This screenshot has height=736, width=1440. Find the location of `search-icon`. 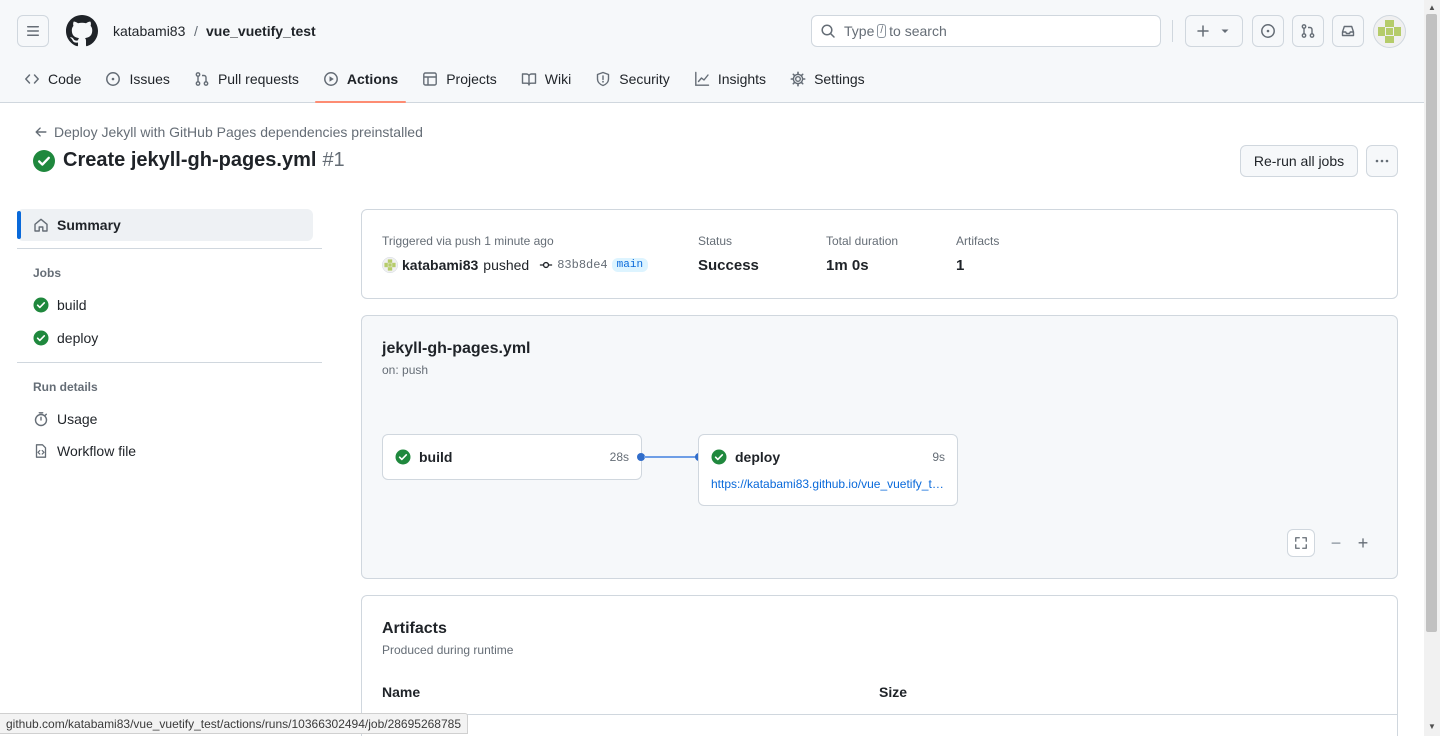

search-icon is located at coordinates (828, 31).